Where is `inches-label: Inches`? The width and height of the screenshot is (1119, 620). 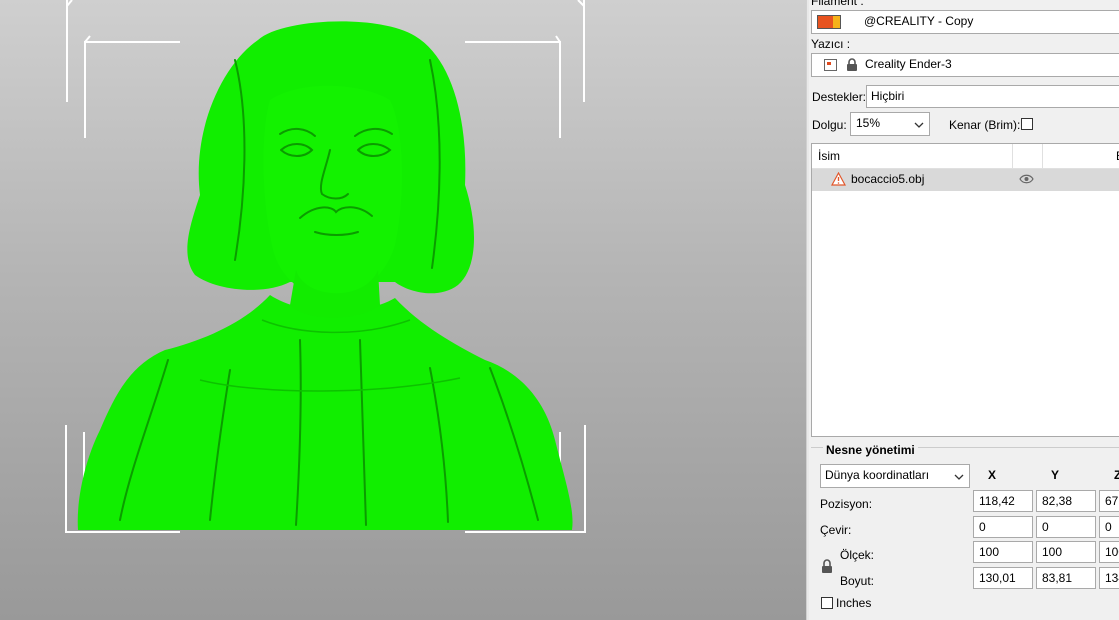
inches-label: Inches is located at coordinates (854, 603).